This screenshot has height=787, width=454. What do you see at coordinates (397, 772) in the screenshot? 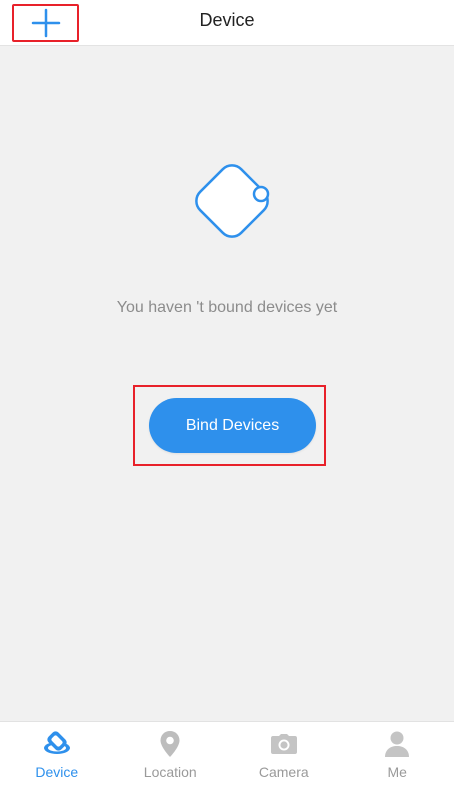
I see `tab-me-label: Me` at bounding box center [397, 772].